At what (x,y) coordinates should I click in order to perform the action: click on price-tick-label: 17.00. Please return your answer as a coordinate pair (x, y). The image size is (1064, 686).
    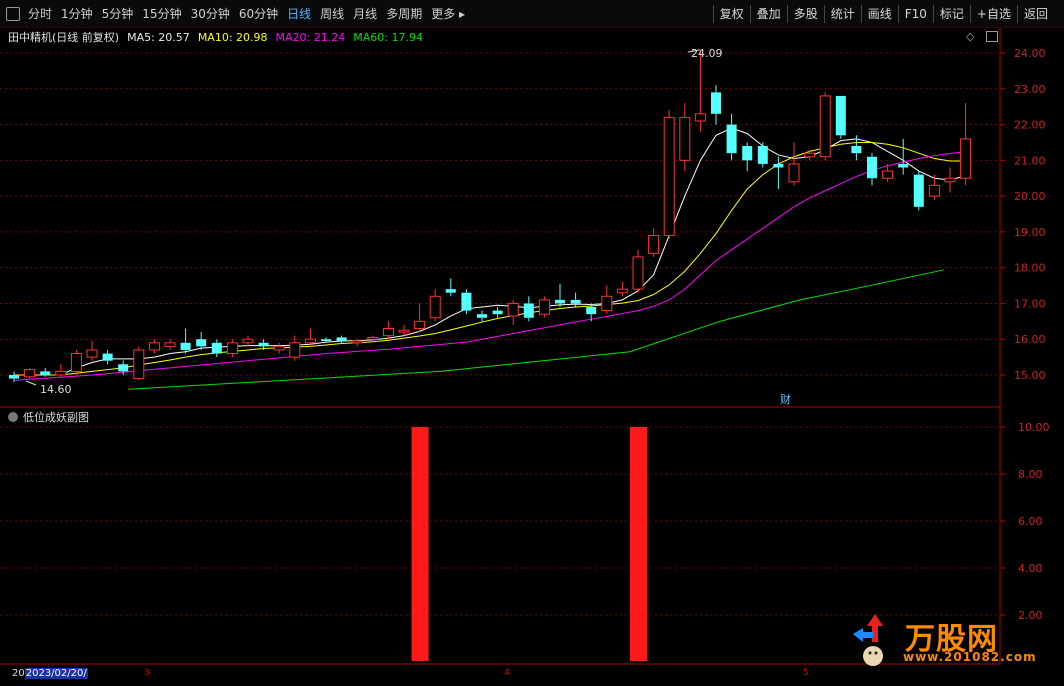
    Looking at the image, I should click on (1030, 303).